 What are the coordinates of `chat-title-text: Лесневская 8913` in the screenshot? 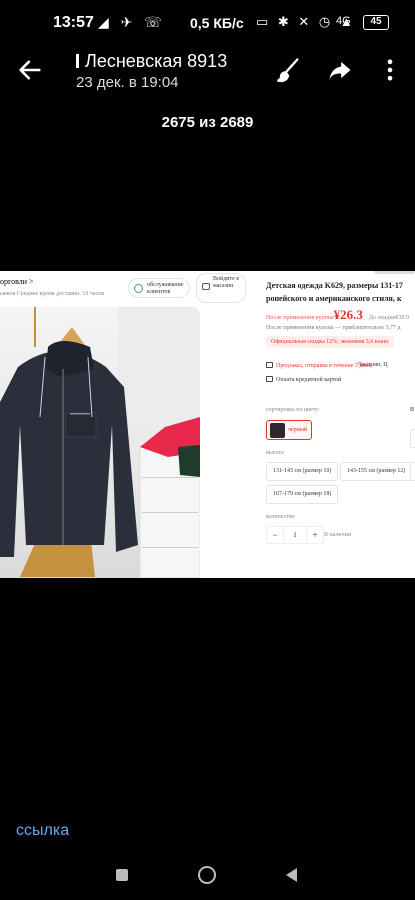 It's located at (156, 61).